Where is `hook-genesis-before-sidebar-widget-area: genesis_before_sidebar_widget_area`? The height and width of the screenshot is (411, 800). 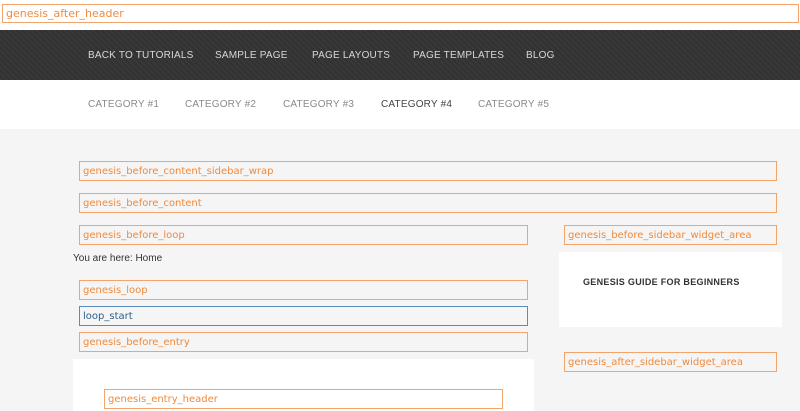
hook-genesis-before-sidebar-widget-area: genesis_before_sidebar_widget_area is located at coordinates (670, 235).